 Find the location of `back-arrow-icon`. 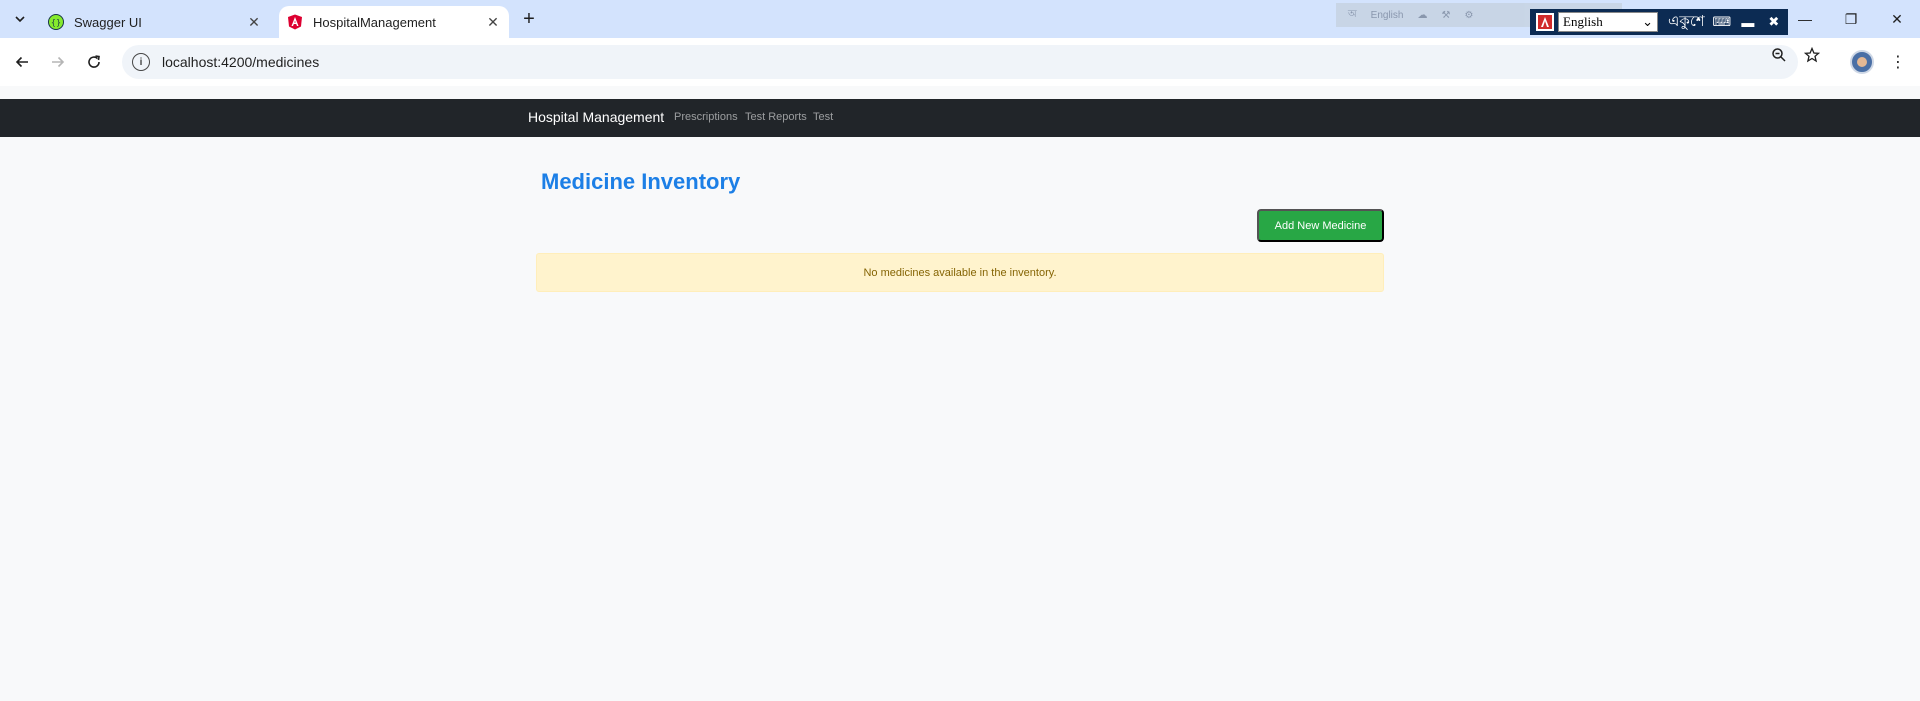

back-arrow-icon is located at coordinates (21, 62).